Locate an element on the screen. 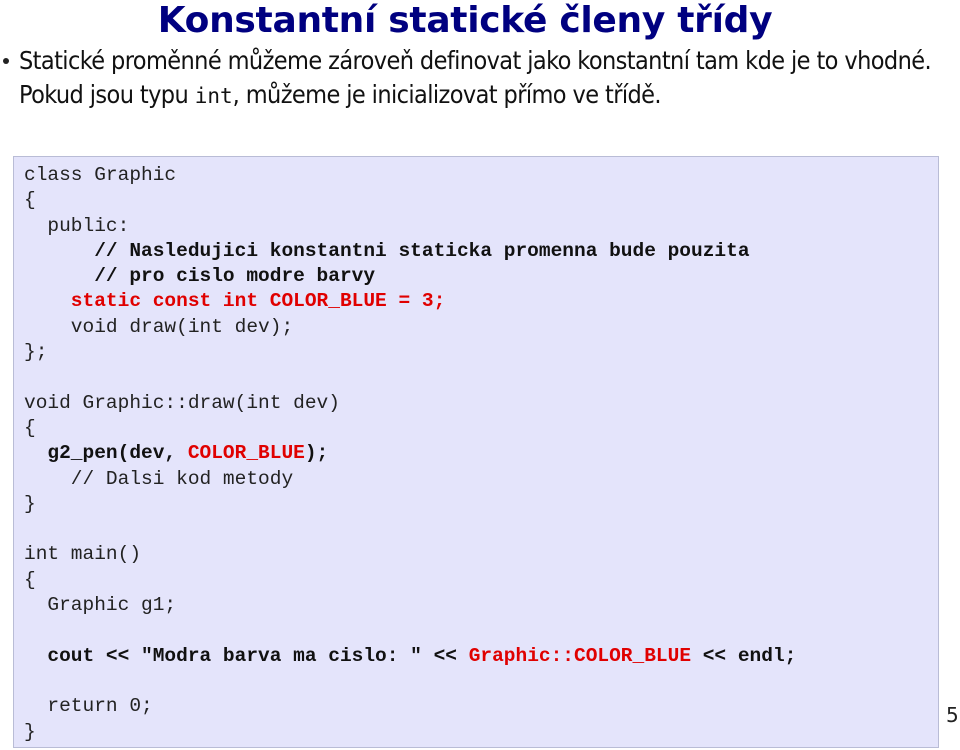 The height and width of the screenshot is (750, 960). code-line: }; is located at coordinates (410, 352).